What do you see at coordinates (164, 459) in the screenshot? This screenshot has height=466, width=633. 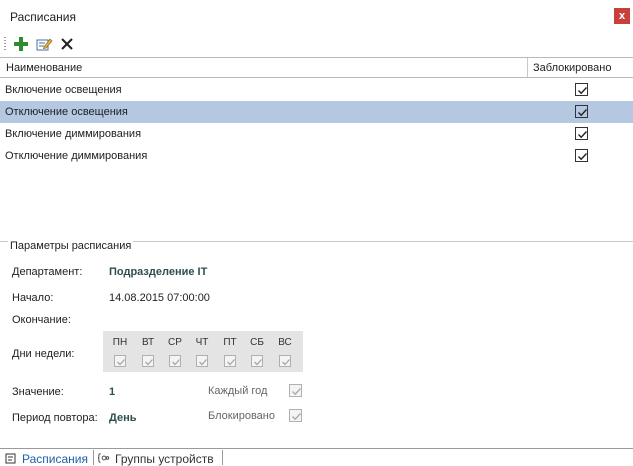 I see `tab-label: Группы устройств` at bounding box center [164, 459].